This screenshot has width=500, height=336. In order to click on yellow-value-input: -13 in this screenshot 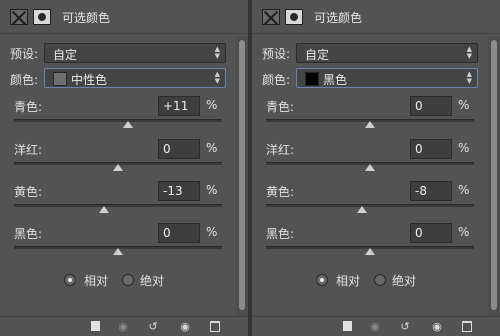, I will do `click(179, 191)`.